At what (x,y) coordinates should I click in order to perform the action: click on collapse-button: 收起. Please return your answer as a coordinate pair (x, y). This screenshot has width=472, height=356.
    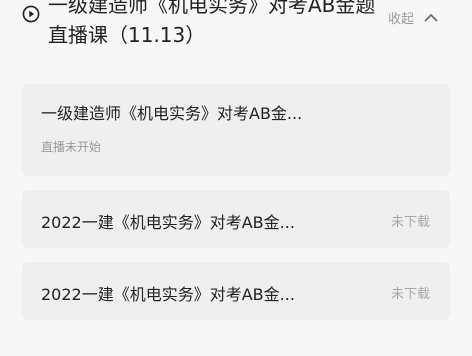
    Looking at the image, I should click on (413, 17).